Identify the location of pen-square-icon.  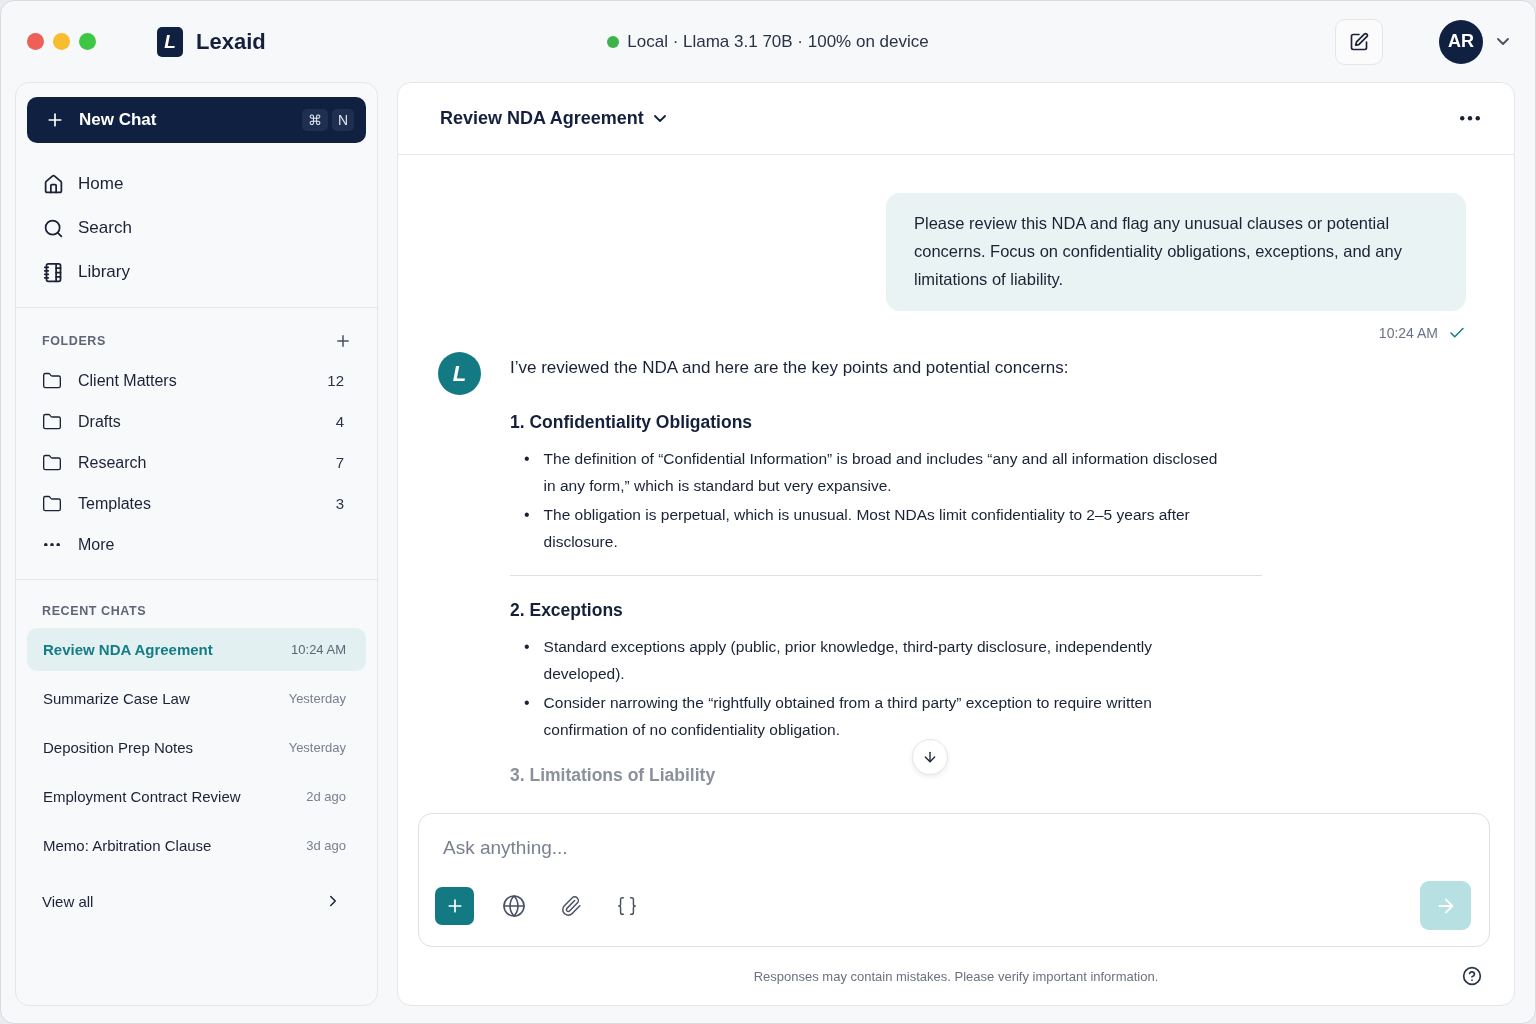
(1359, 41).